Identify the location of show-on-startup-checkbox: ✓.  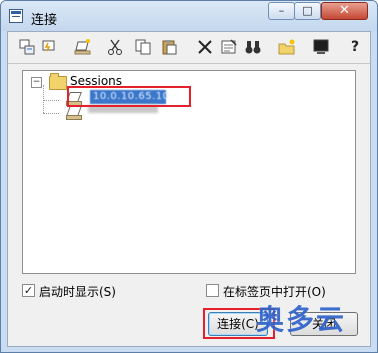
(28, 290).